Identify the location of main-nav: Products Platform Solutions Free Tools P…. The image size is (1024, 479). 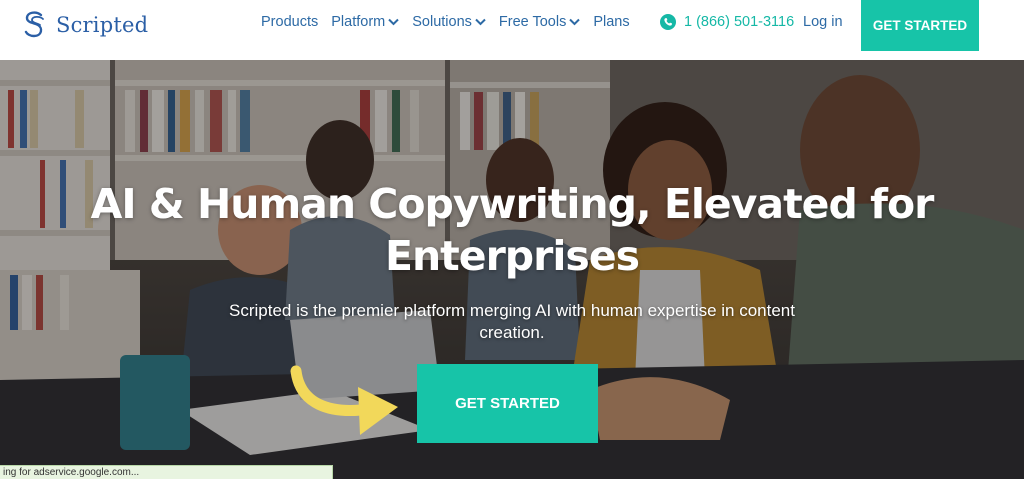
(452, 22).